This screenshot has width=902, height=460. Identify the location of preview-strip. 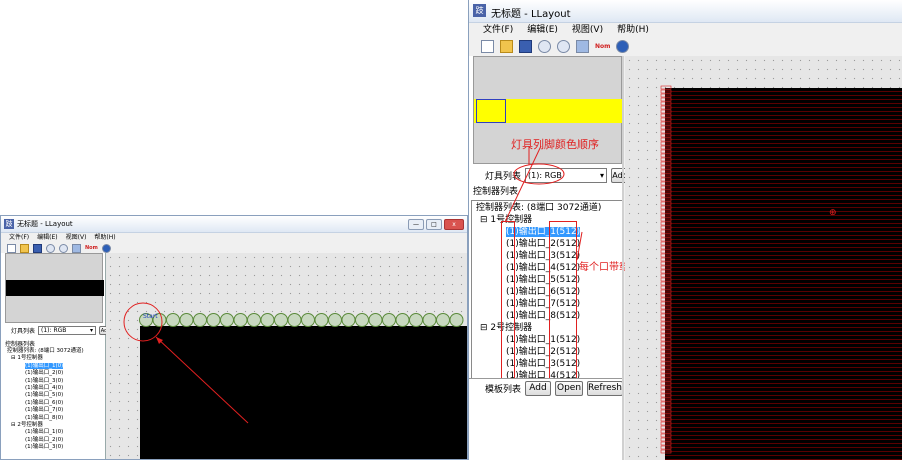
(55, 288).